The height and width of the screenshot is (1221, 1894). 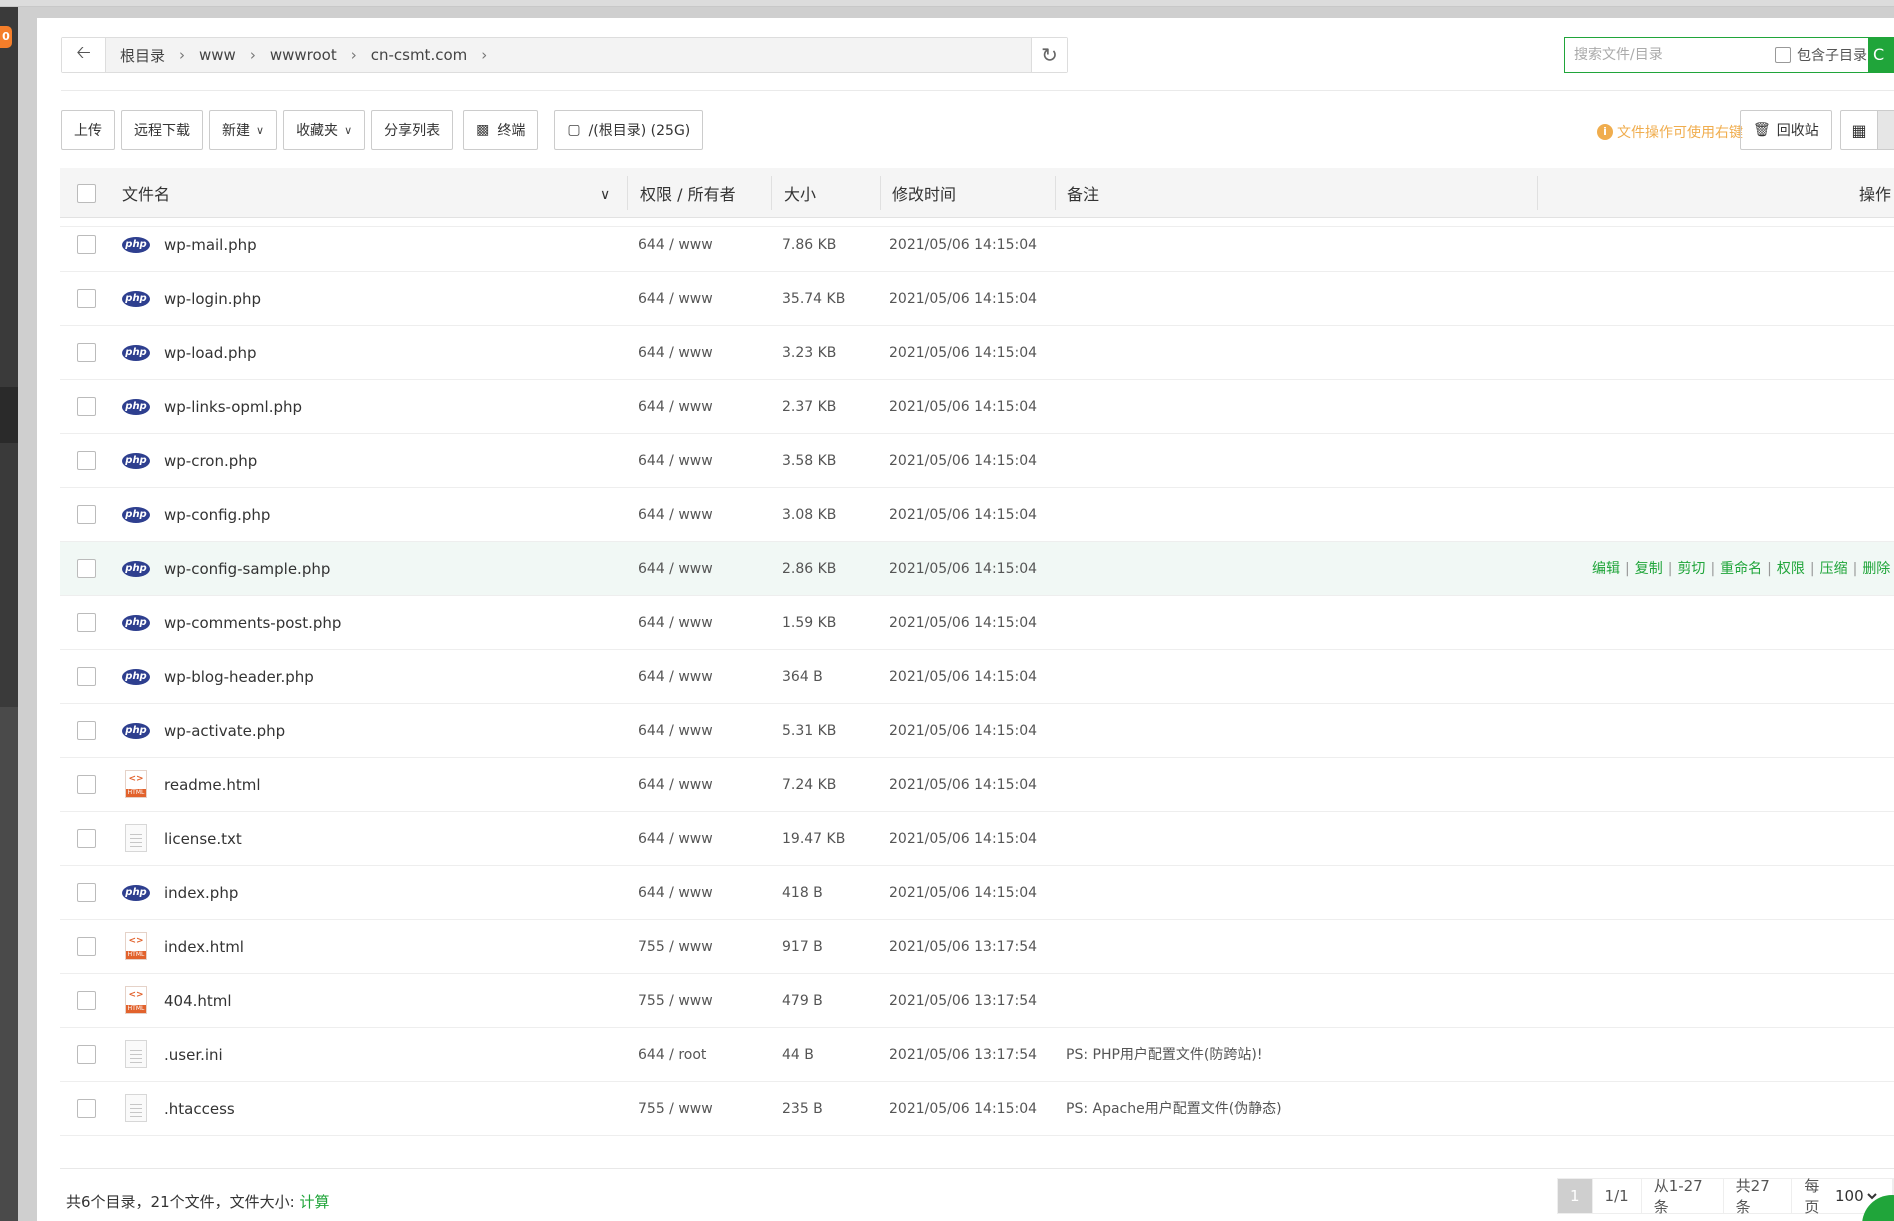 What do you see at coordinates (629, 130) in the screenshot?
I see `disk-button: ▢ /(根目录) (25G)` at bounding box center [629, 130].